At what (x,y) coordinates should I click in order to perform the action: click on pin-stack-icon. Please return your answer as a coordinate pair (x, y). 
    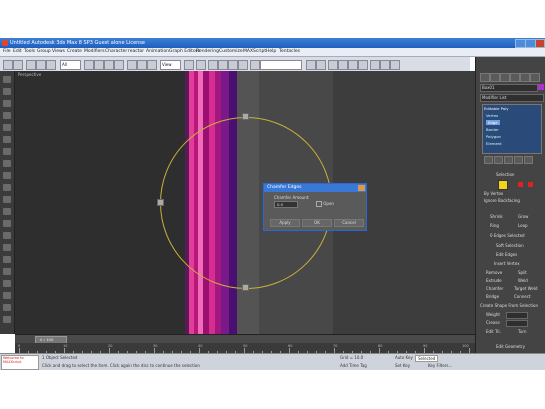
    Looking at the image, I should click on (488, 160).